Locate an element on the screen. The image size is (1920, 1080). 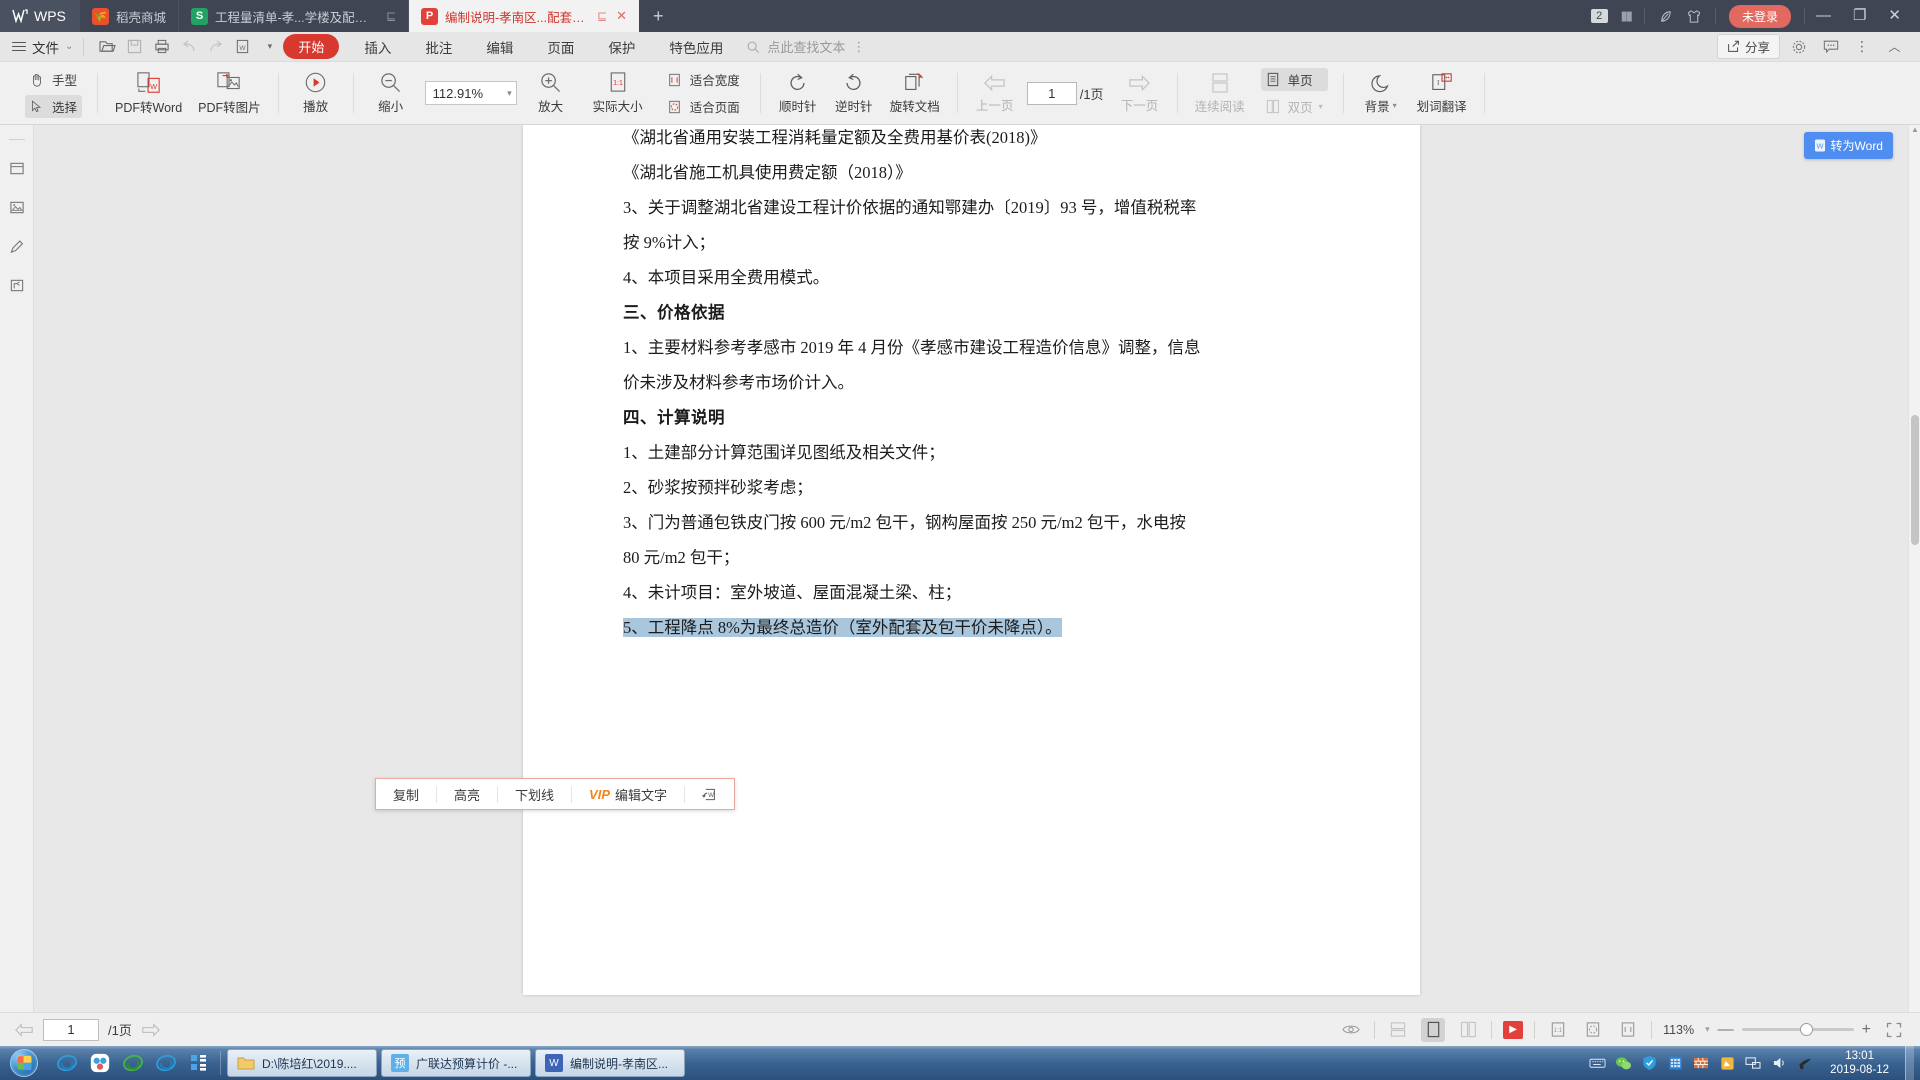
show-desktop-icon is located at coordinates (199, 1063).